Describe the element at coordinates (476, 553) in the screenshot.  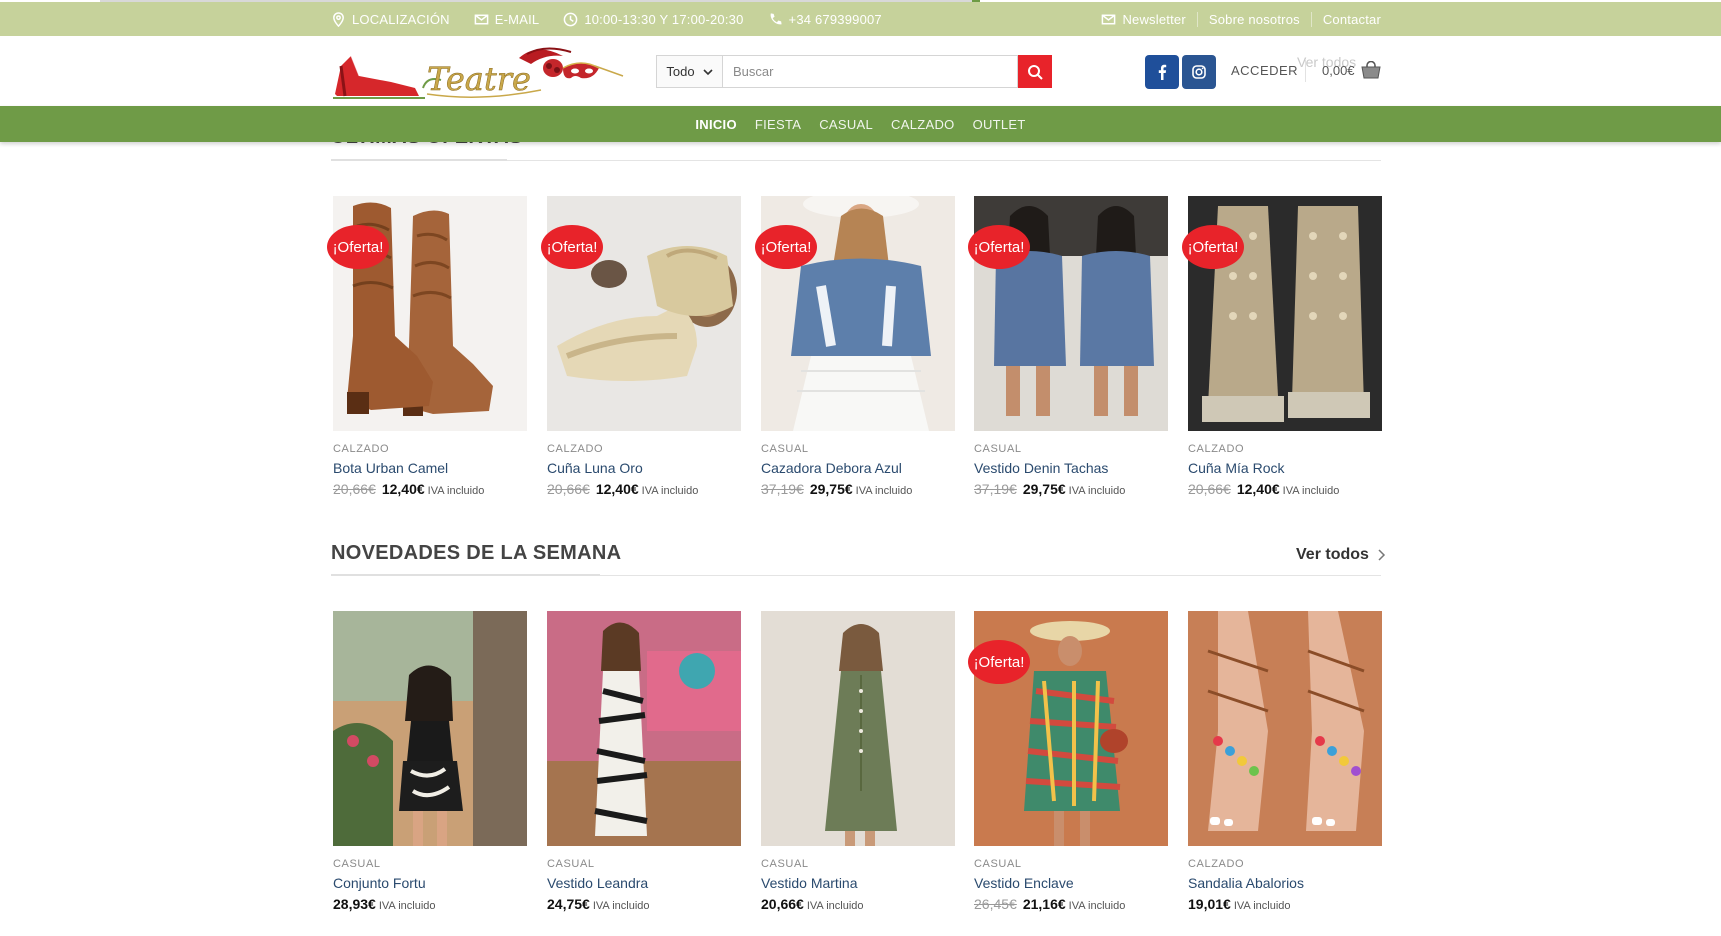
I see `section-title-novedades: NOVEDADES DE LA SEMANA` at that location.